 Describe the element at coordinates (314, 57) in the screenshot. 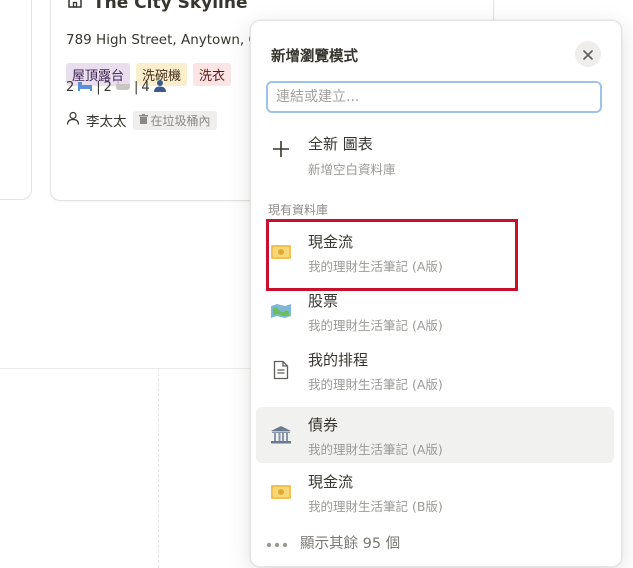

I see `popup-title: 新增瀏覽模式` at that location.